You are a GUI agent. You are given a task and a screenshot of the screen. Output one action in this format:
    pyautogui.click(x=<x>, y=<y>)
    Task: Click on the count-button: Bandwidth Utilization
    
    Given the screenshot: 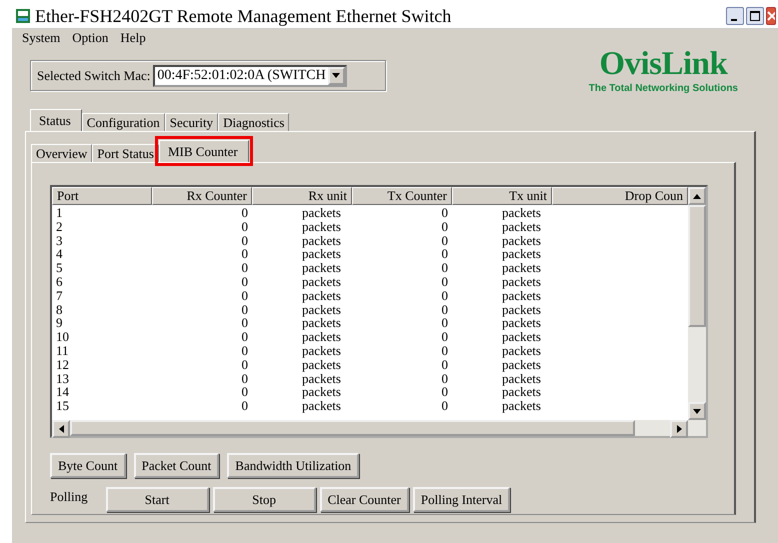 What is the action you would take?
    pyautogui.click(x=293, y=465)
    